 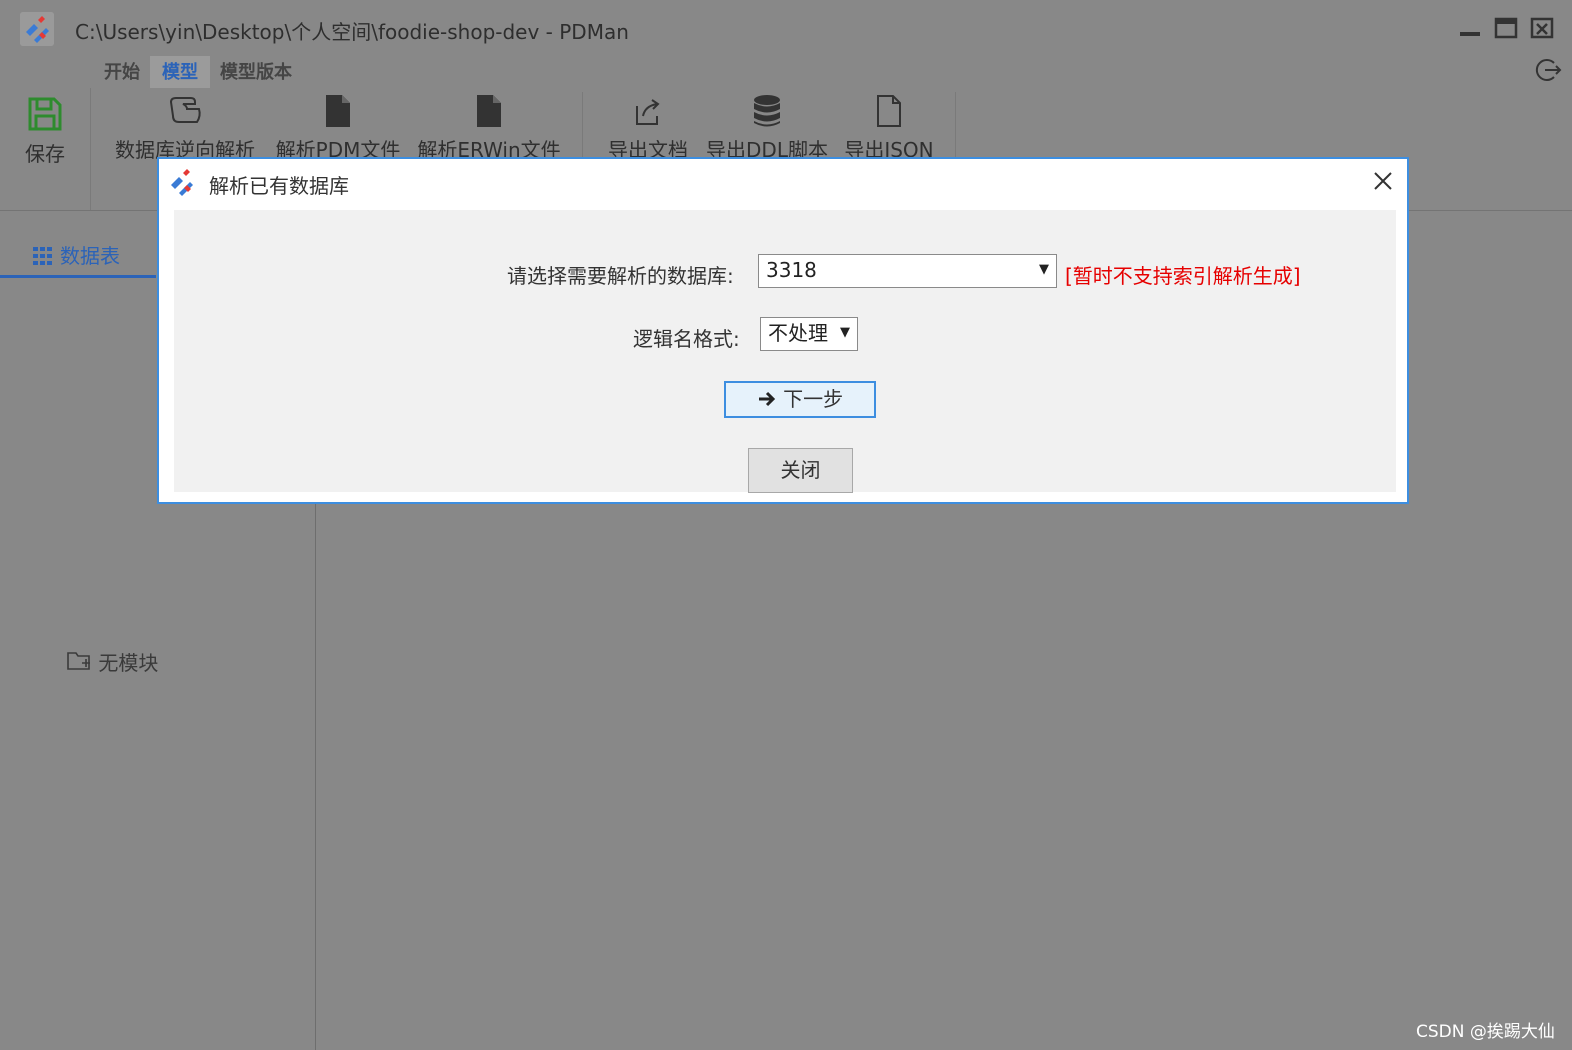 What do you see at coordinates (686, 339) in the screenshot?
I see `logic-name-format-label: 逻辑名格式:` at bounding box center [686, 339].